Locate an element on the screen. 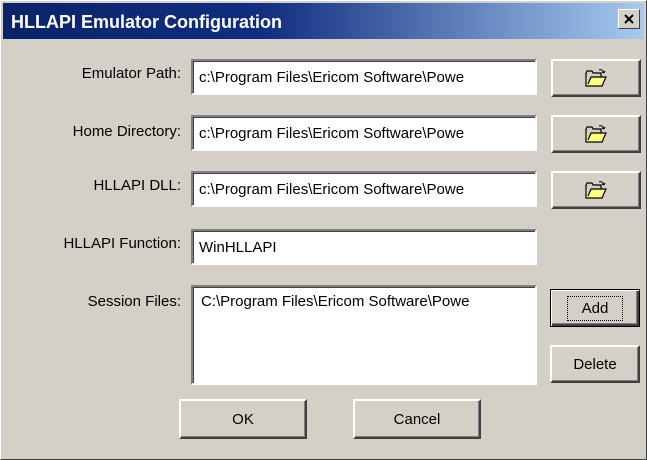 The width and height of the screenshot is (647, 460). window-title: HLLAPI Emulator Configuration is located at coordinates (146, 22).